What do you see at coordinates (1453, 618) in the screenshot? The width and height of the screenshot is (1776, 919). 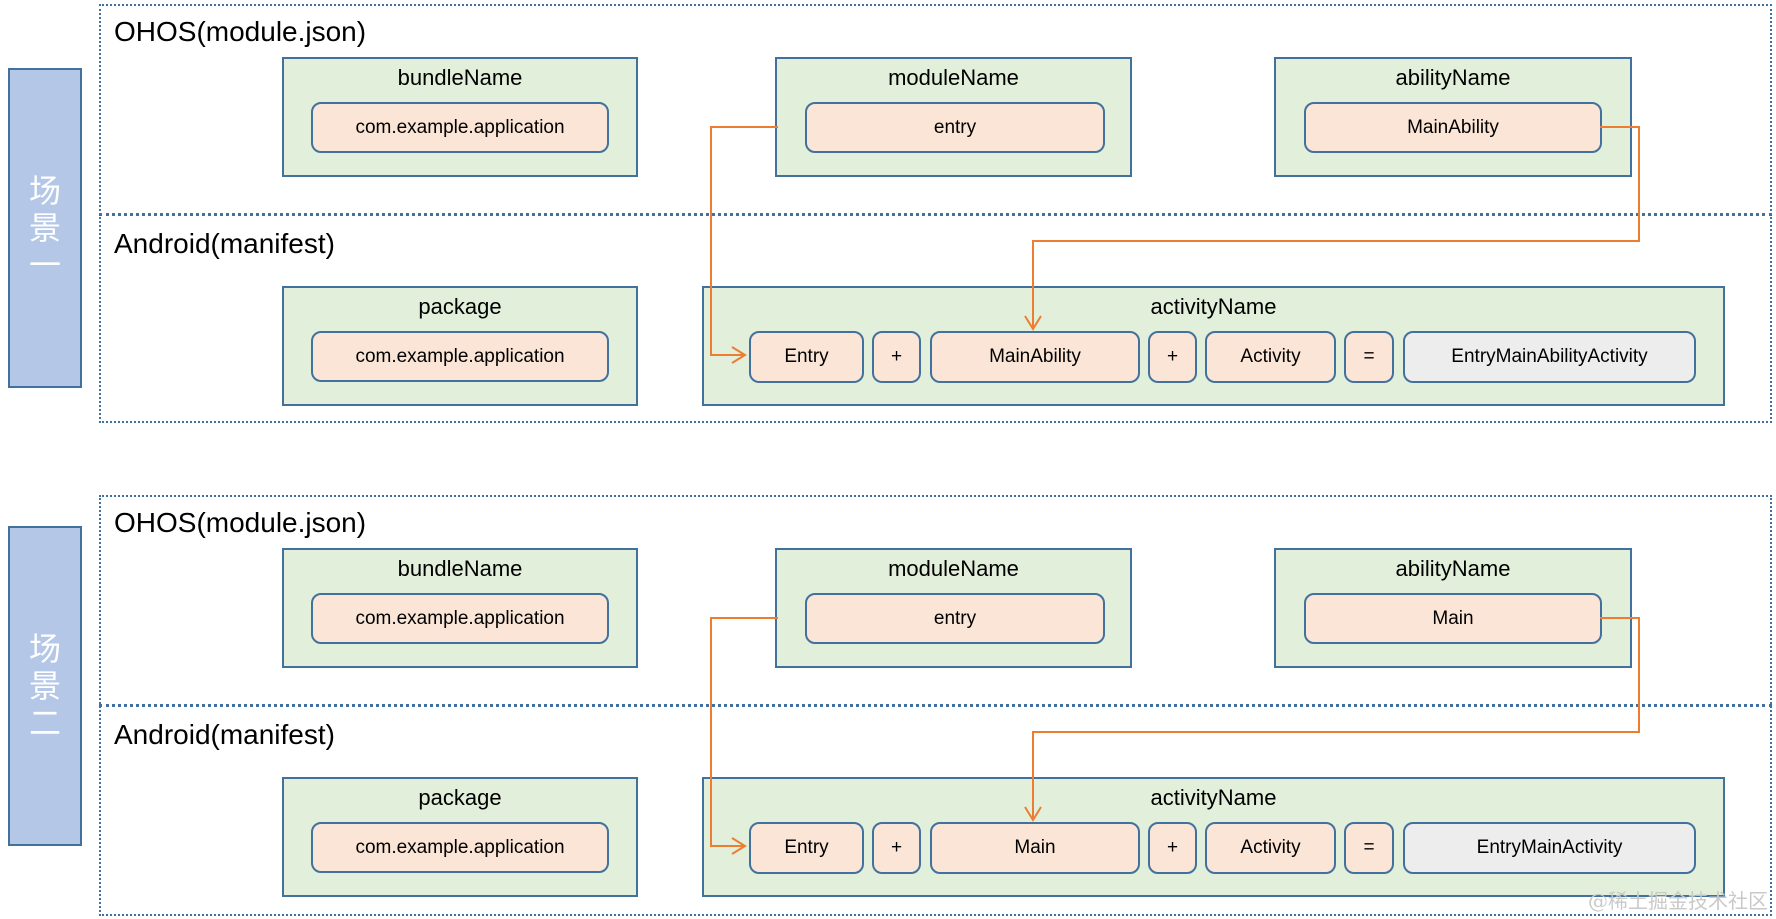 I see `ability-name-value: Main` at bounding box center [1453, 618].